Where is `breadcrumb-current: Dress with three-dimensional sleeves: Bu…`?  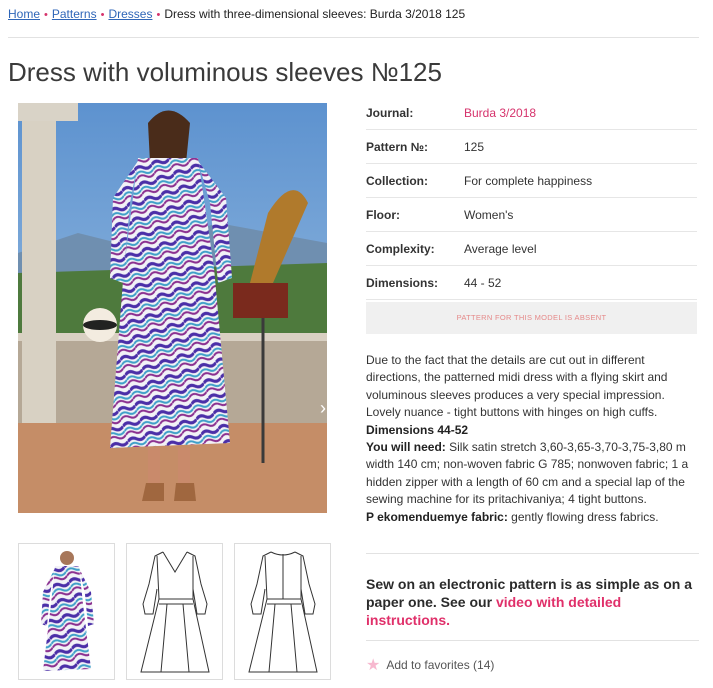 breadcrumb-current: Dress with three-dimensional sleeves: Bu… is located at coordinates (315, 14).